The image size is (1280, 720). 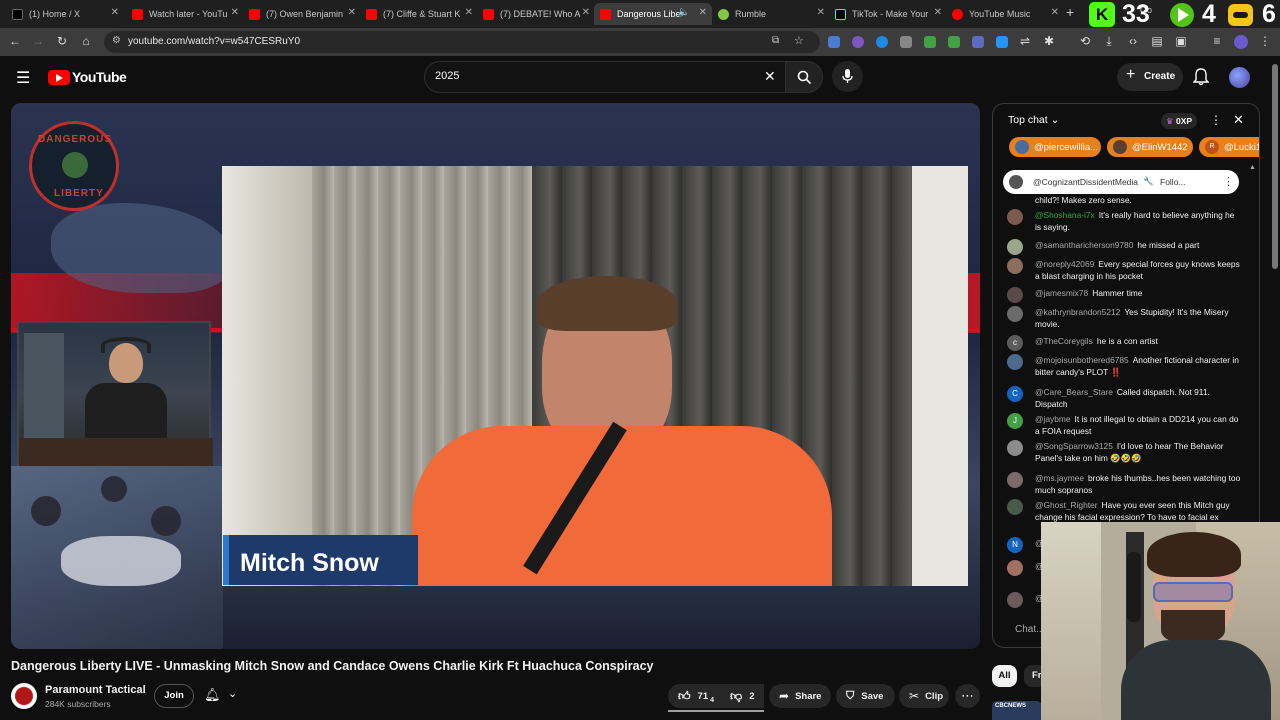 What do you see at coordinates (59, 77) in the screenshot?
I see `youtube-logo-icon` at bounding box center [59, 77].